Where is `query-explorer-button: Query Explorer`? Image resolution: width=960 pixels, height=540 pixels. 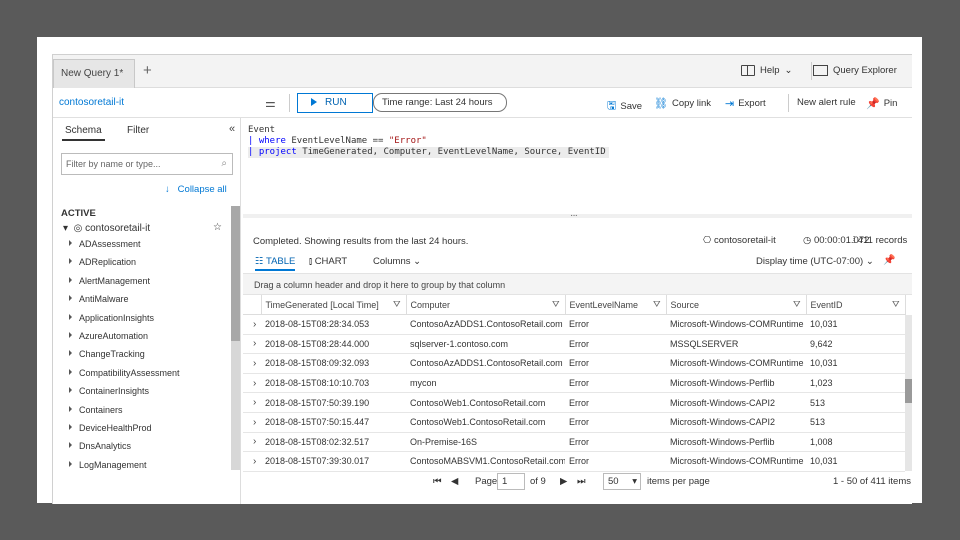
query-explorer-button: Query Explorer is located at coordinates (855, 70).